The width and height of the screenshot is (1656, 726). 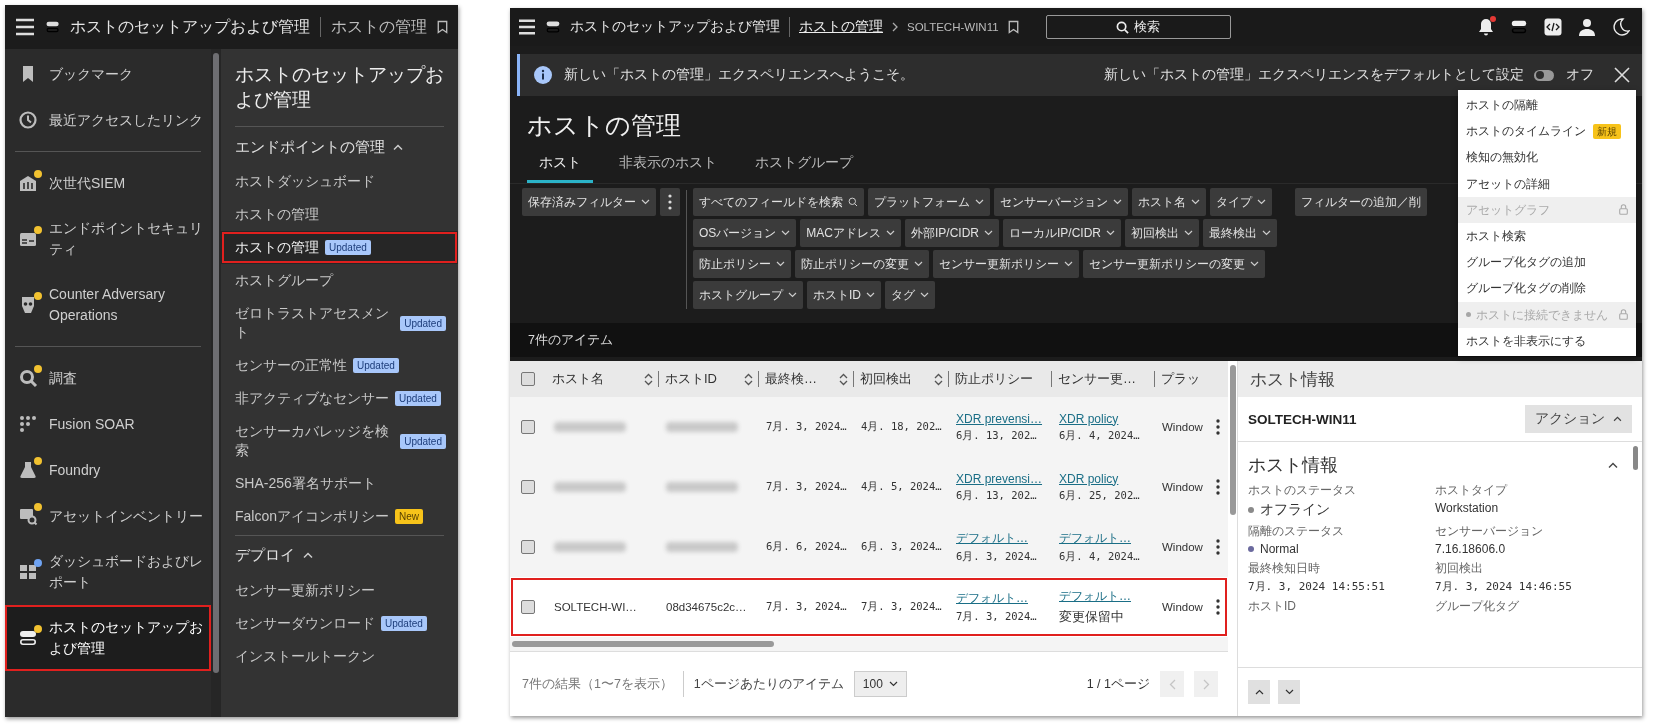 What do you see at coordinates (1006, 264) in the screenshot?
I see `filter-dropdown: センサー更新ポリシー` at bounding box center [1006, 264].